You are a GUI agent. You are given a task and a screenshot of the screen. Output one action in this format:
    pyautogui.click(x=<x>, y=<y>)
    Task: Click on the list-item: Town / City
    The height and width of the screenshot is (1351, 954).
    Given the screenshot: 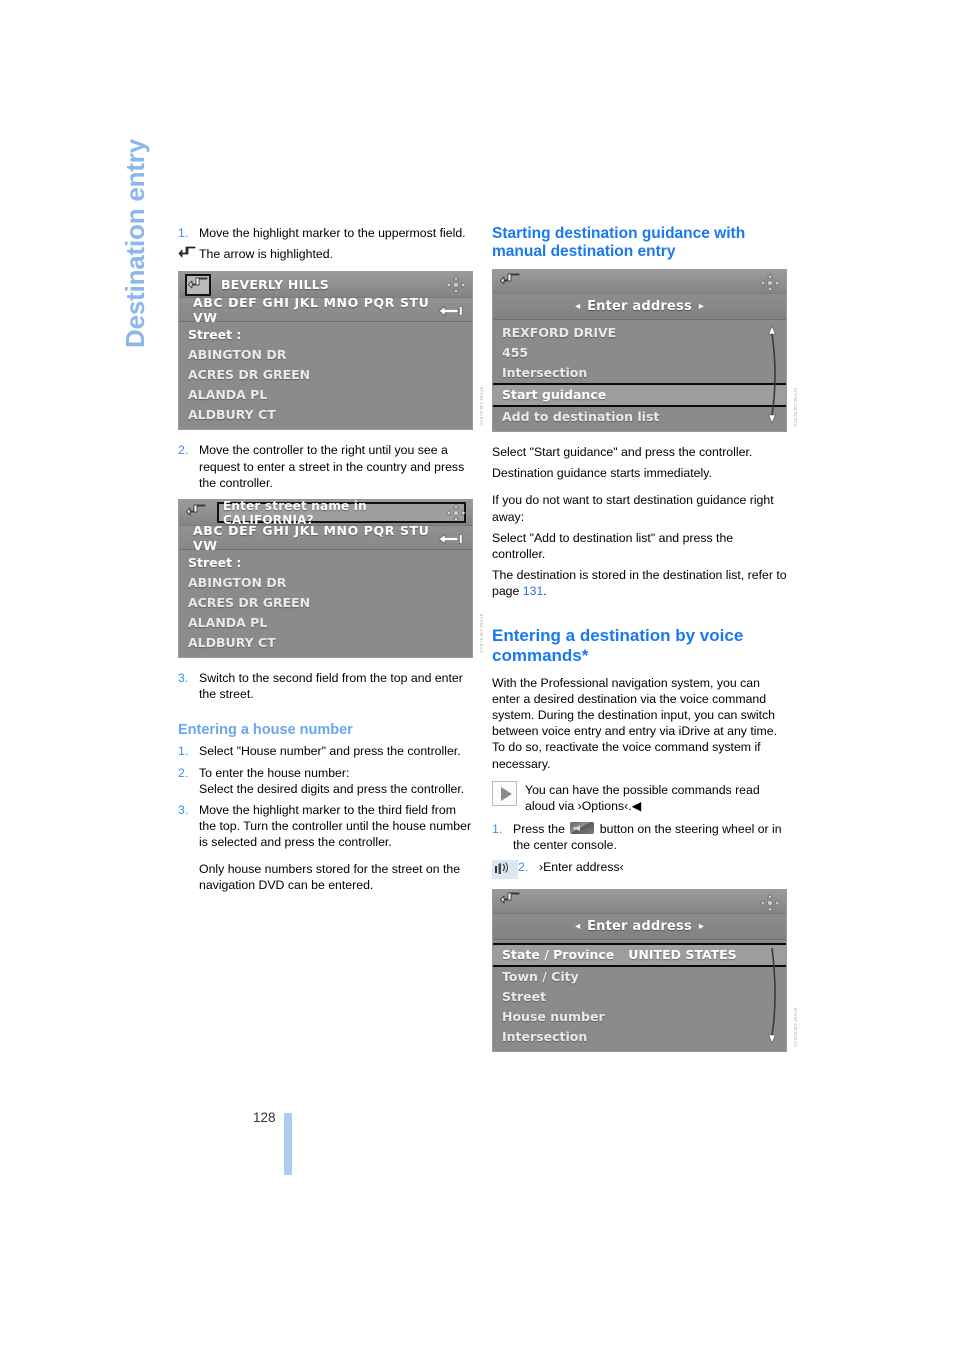 What is the action you would take?
    pyautogui.click(x=639, y=977)
    